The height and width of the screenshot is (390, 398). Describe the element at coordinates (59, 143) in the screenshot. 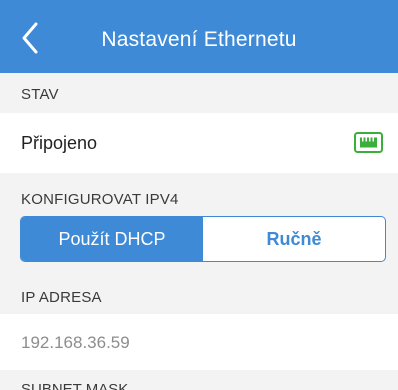

I see `connection-status: Připojeno` at that location.